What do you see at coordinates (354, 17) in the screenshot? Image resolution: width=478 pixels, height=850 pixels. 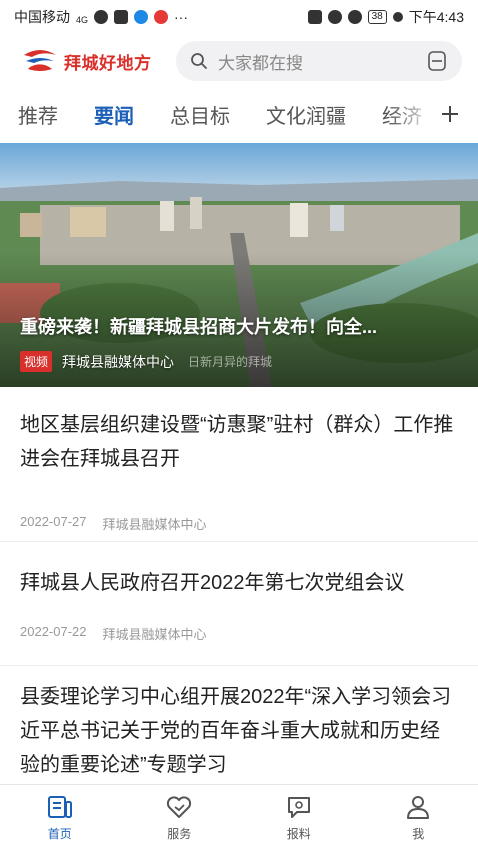 I see `alarm-icon` at bounding box center [354, 17].